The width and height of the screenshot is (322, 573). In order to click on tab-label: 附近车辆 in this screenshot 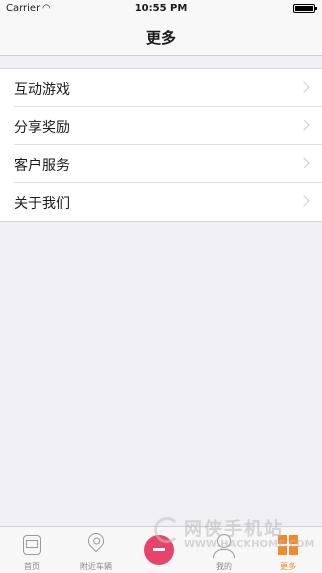, I will do `click(96, 566)`.